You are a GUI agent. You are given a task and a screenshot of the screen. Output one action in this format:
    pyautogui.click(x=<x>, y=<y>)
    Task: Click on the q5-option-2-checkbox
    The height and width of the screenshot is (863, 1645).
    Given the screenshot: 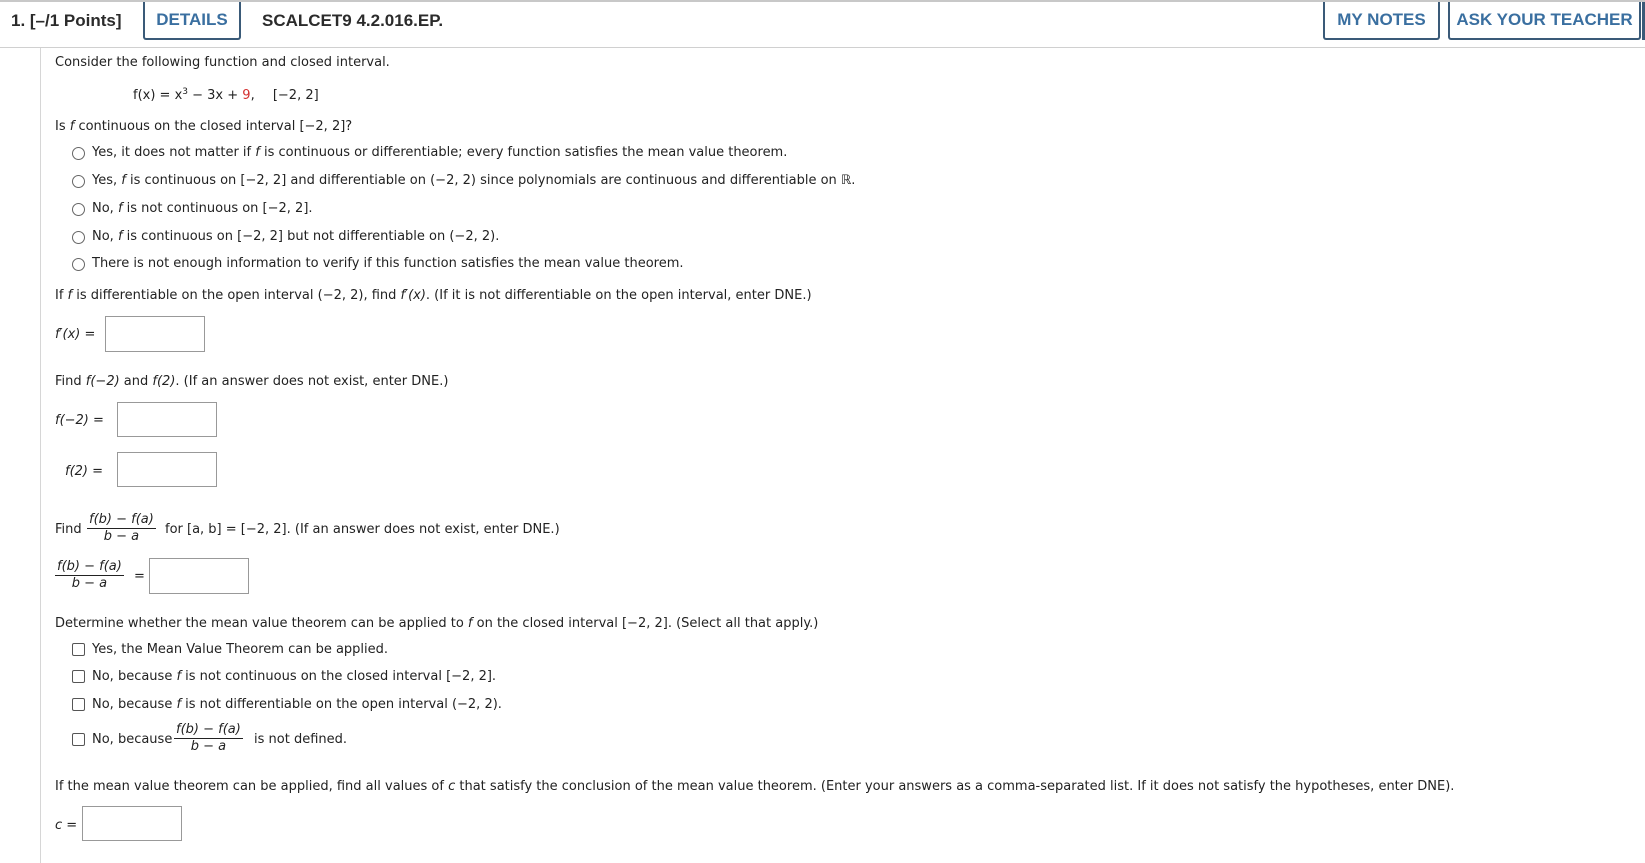 What is the action you would take?
    pyautogui.click(x=78, y=676)
    